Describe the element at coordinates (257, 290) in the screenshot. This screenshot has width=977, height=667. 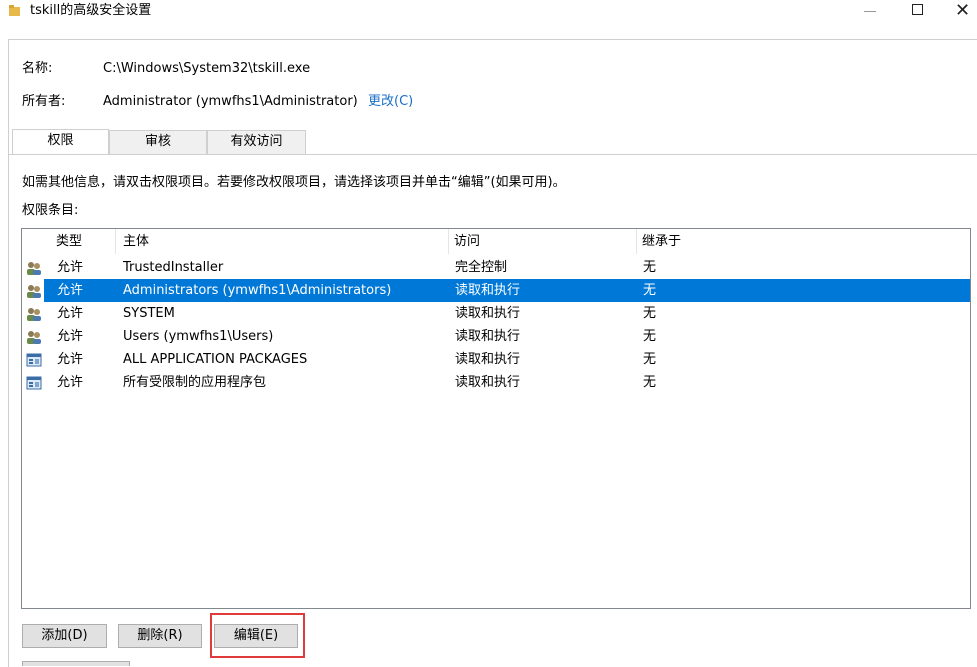
I see `row-principal: Administrators (ymwfhs1\Administrators)` at that location.